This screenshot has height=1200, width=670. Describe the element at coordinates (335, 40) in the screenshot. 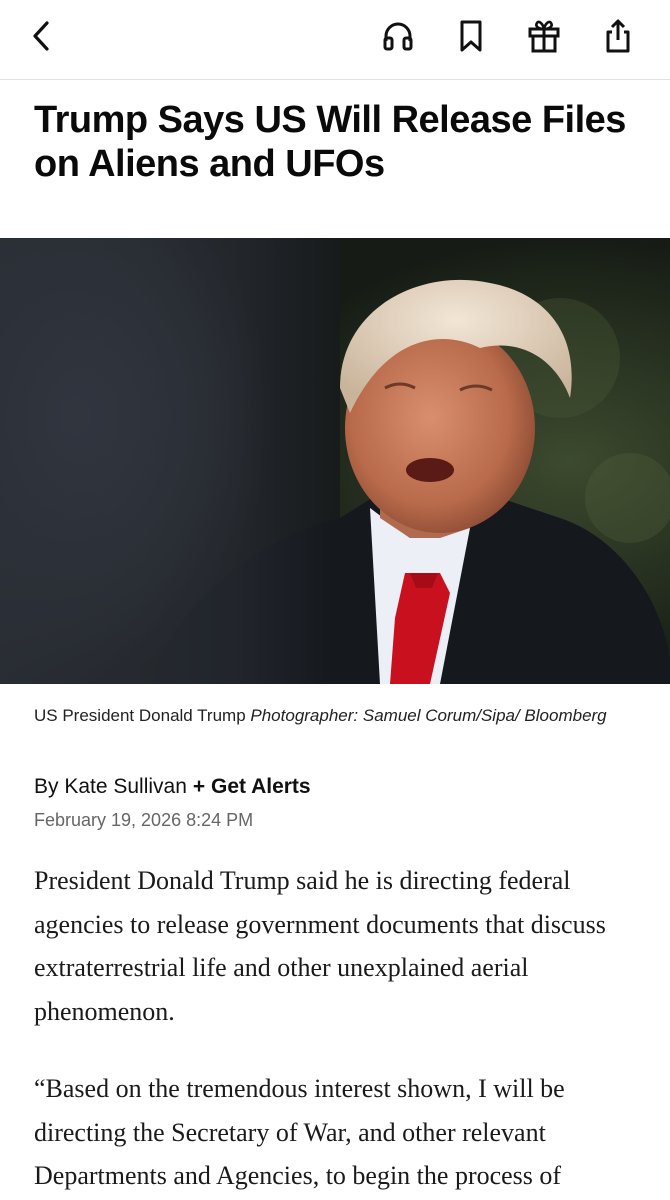

I see `top-toolbar` at that location.